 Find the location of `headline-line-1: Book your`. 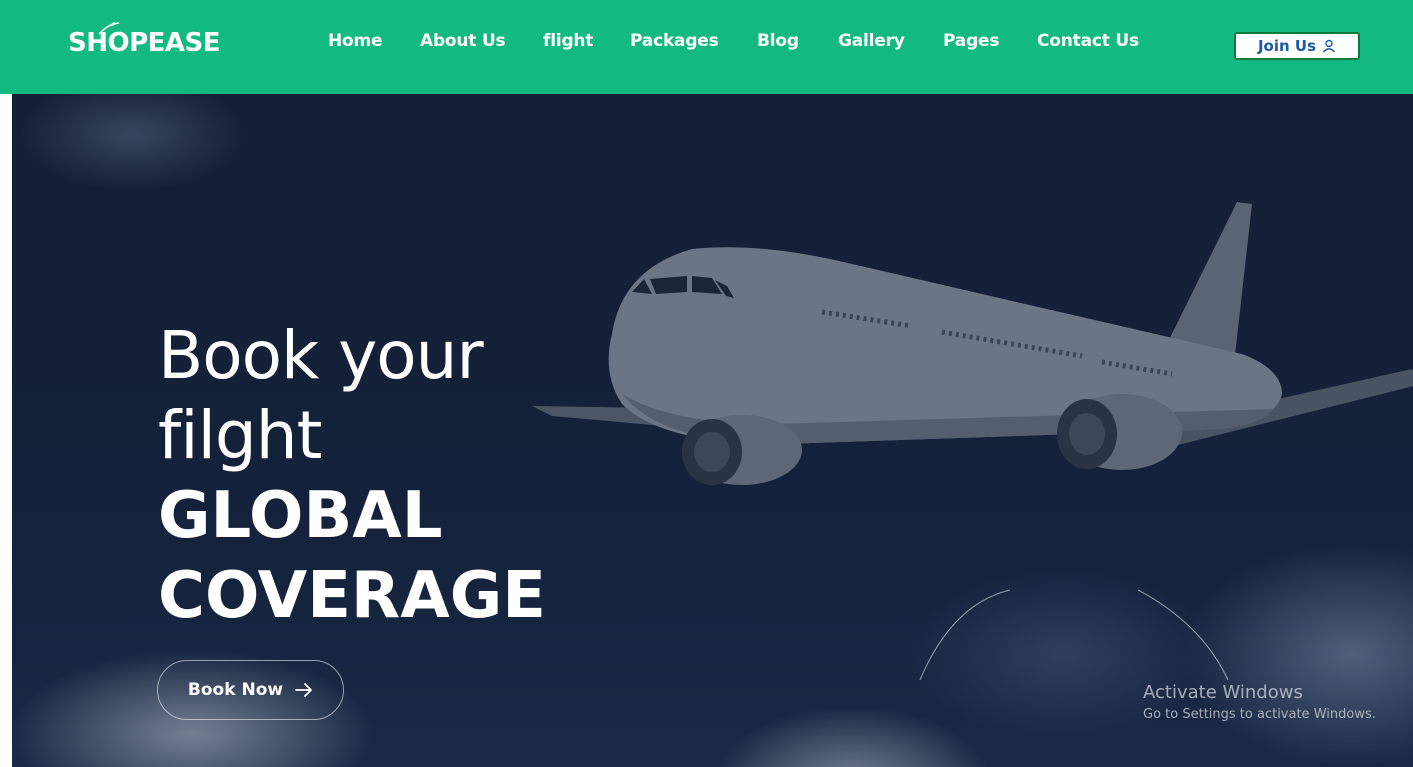

headline-line-1: Book your is located at coordinates (321, 355).